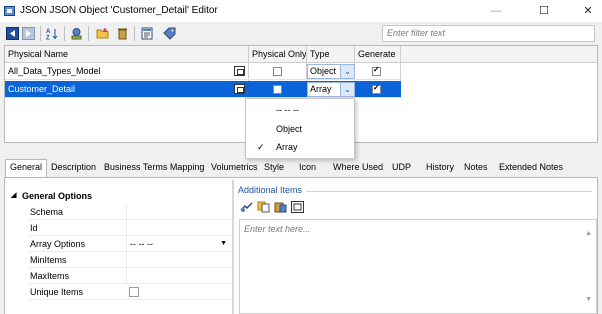  I want to click on property-name: MaxItems, so click(50, 276).